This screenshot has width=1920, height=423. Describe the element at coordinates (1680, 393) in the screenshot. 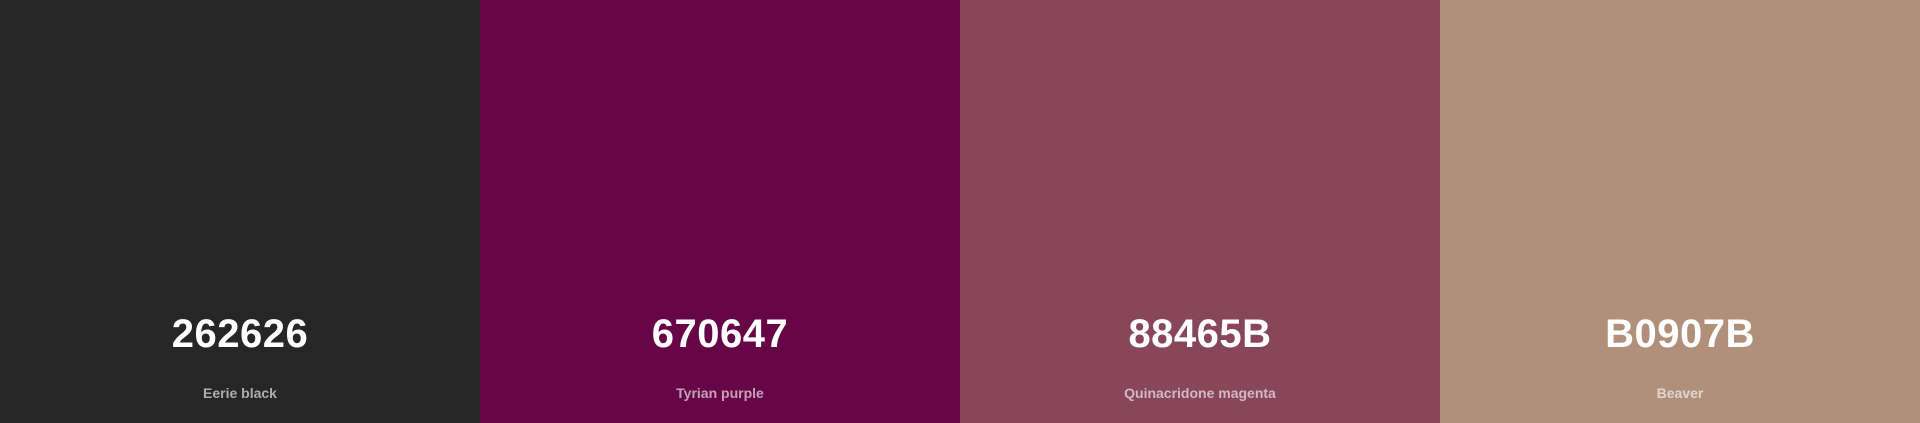

I see `color-name: Beaver` at that location.